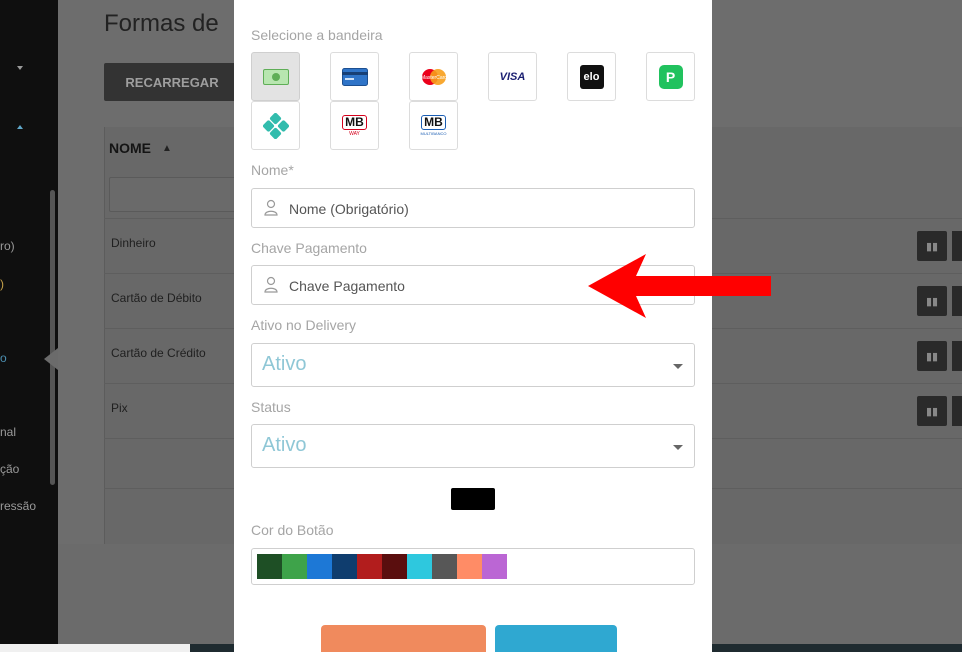  I want to click on status-label: Status, so click(271, 407).